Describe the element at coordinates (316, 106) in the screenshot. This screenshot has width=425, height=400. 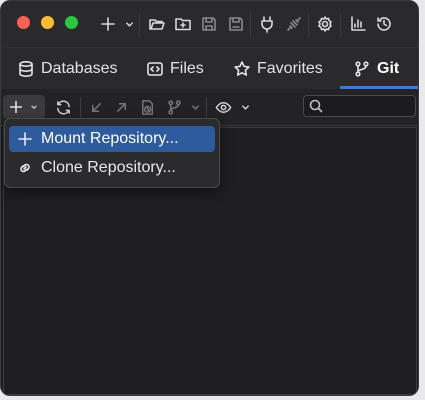
I see `search-icon` at that location.